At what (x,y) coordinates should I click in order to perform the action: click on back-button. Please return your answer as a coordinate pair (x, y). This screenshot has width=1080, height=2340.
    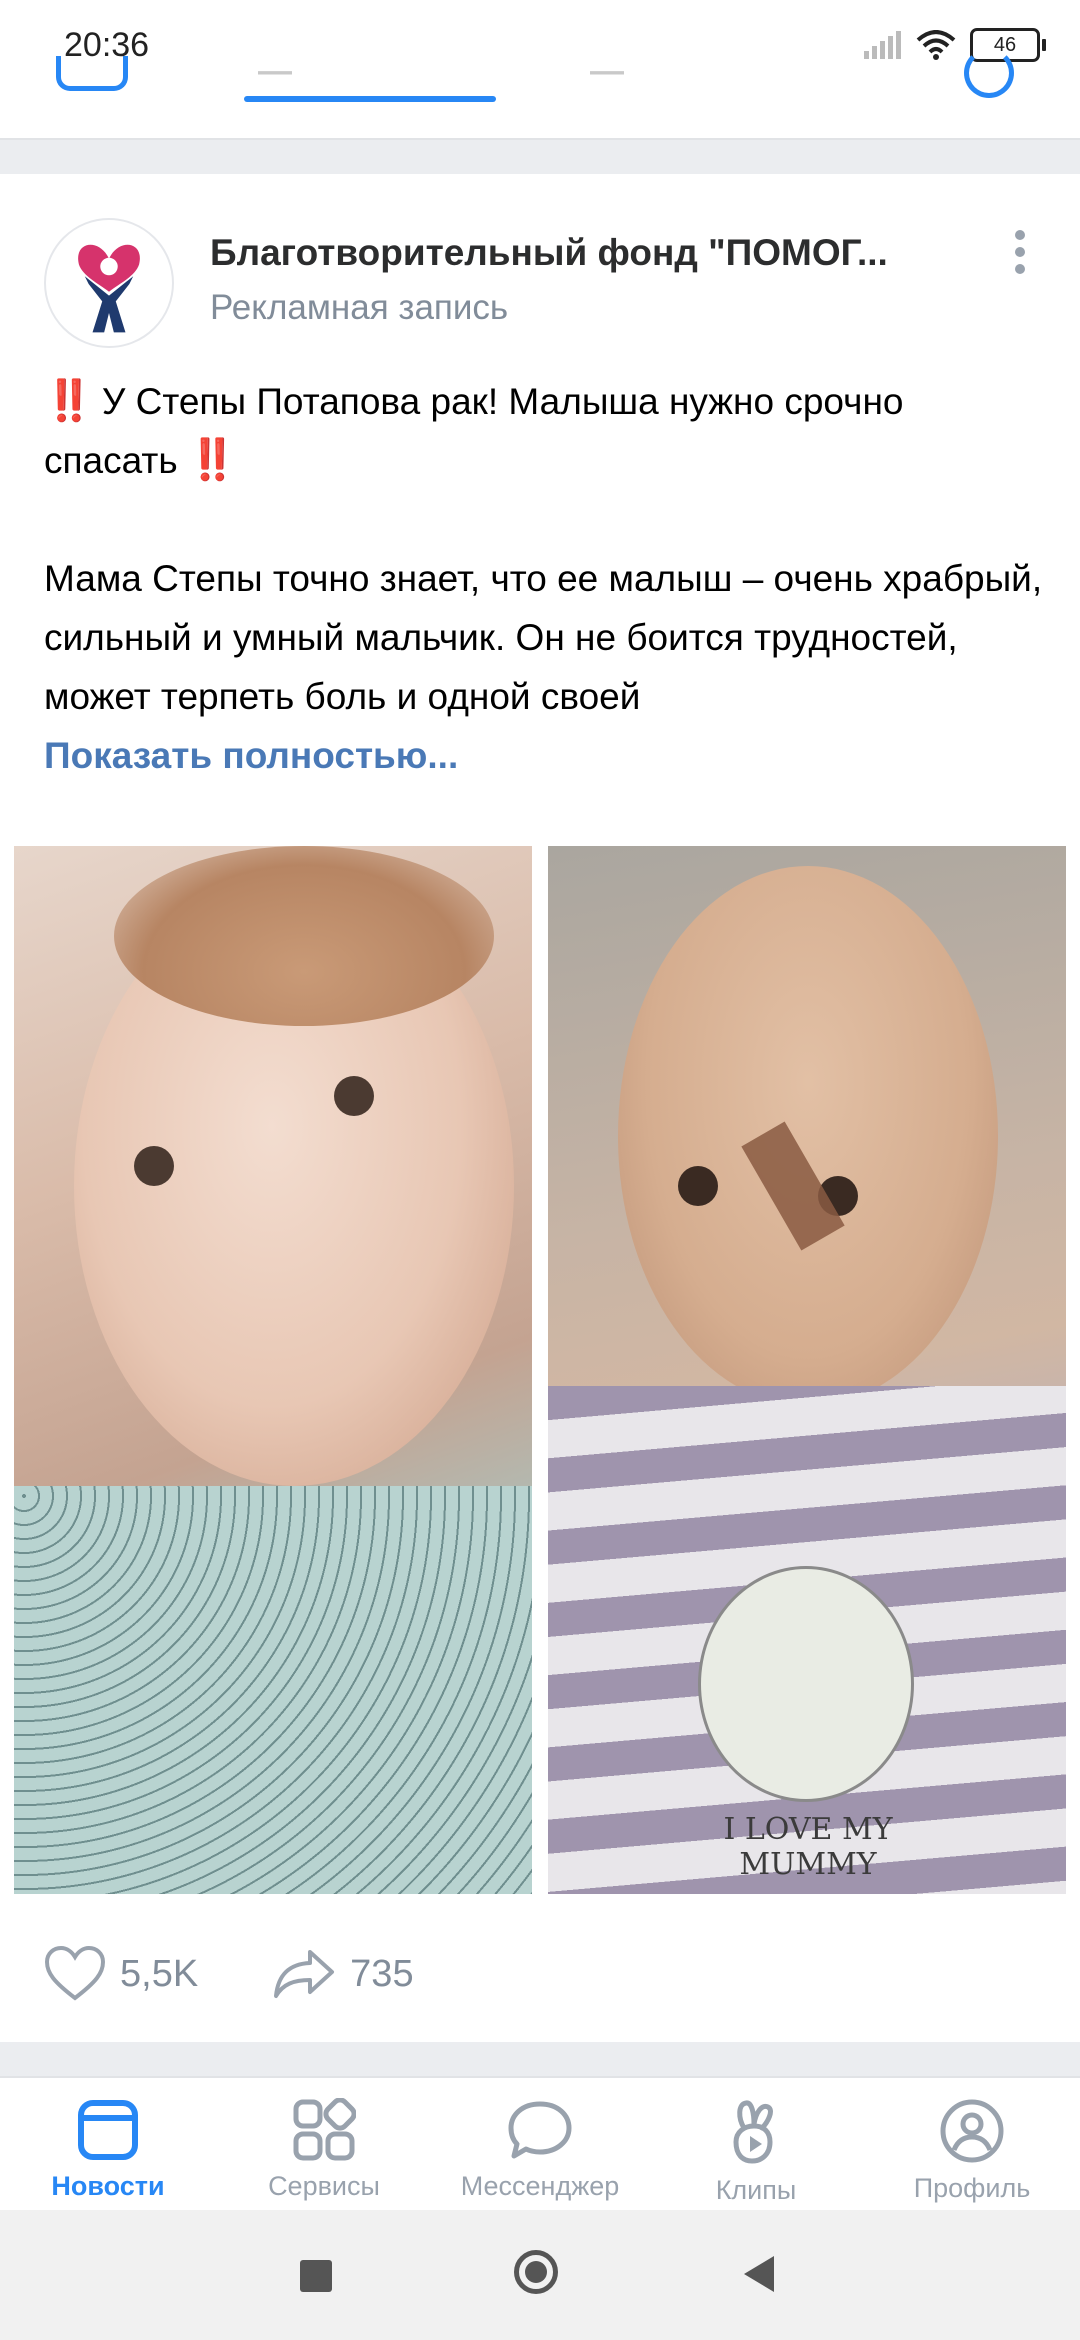
    Looking at the image, I should click on (758, 2274).